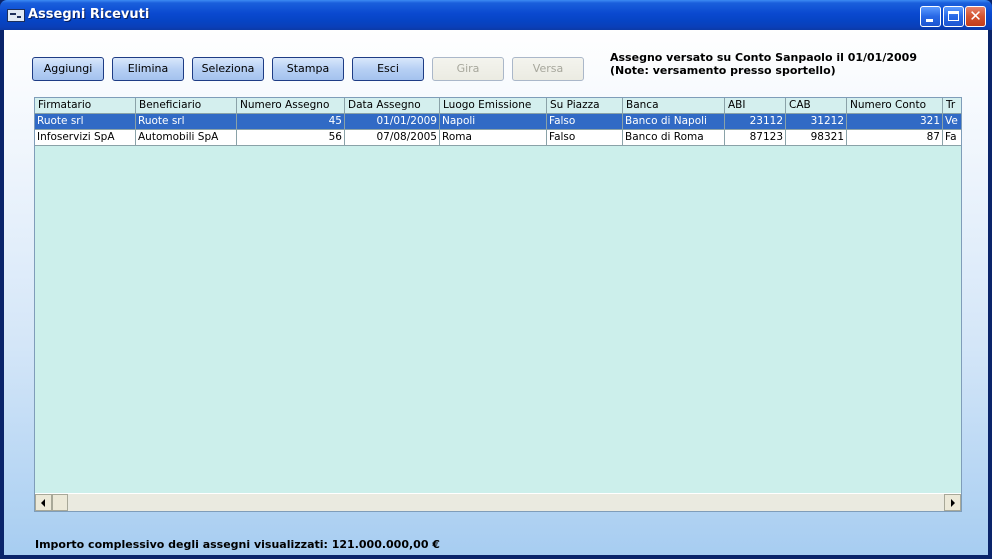 The height and width of the screenshot is (559, 992). I want to click on cell-numero-conto: 87, so click(895, 138).